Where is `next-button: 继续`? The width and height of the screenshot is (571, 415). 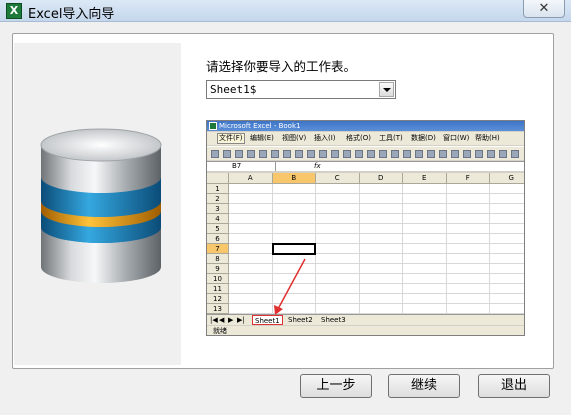
next-button: 继续 is located at coordinates (424, 386).